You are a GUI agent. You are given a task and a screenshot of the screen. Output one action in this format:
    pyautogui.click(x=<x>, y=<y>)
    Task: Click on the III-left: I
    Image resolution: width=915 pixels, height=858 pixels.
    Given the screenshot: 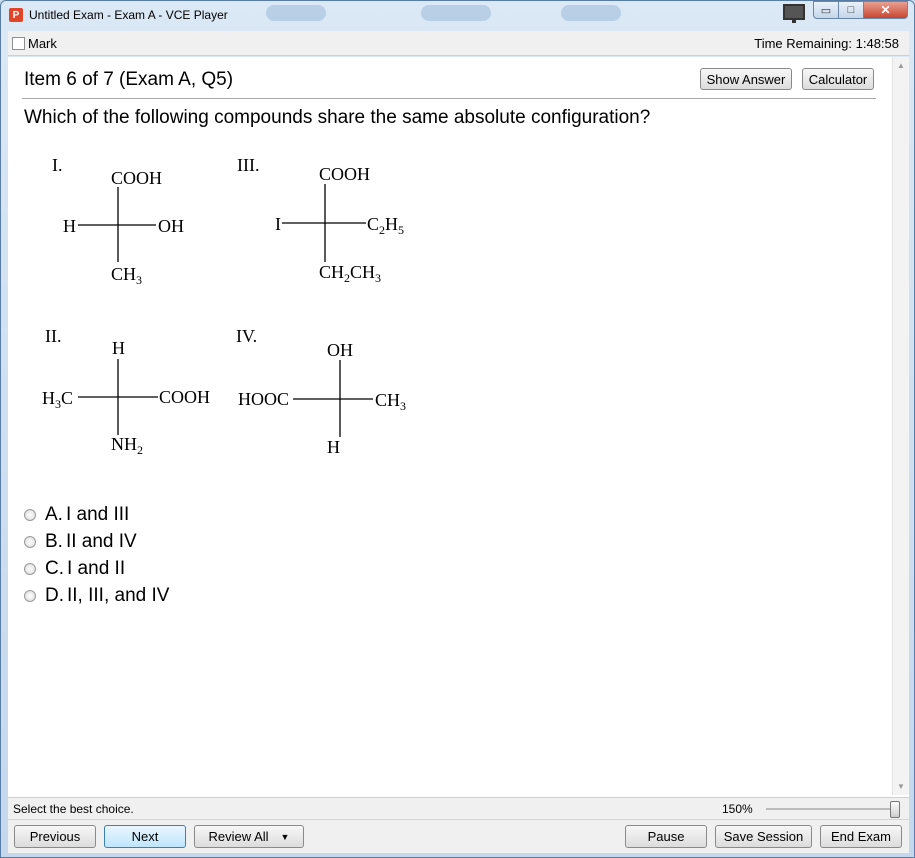 What is the action you would take?
    pyautogui.click(x=278, y=224)
    